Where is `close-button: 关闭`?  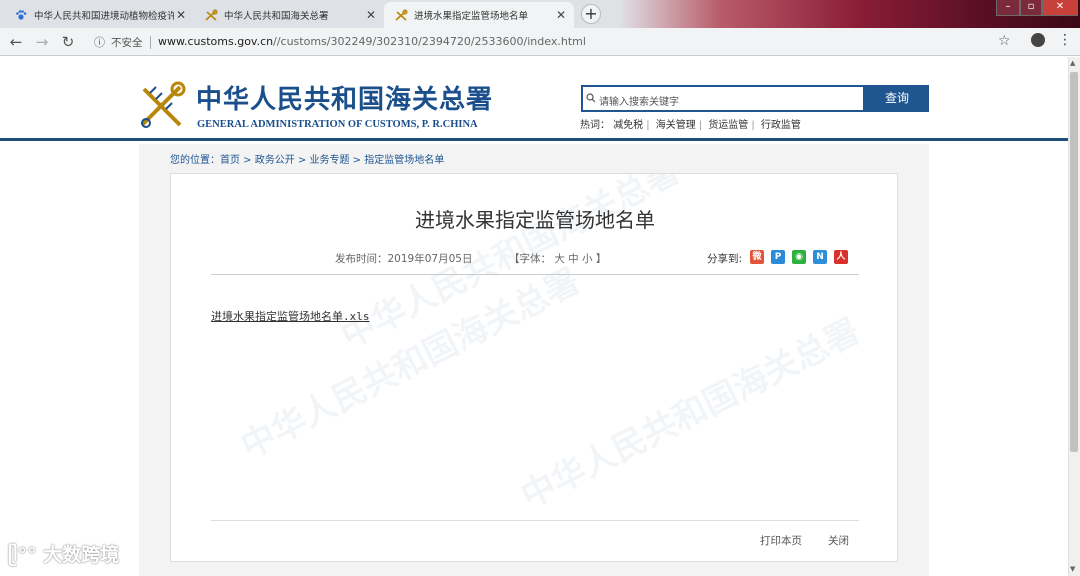 close-button: 关闭 is located at coordinates (838, 540).